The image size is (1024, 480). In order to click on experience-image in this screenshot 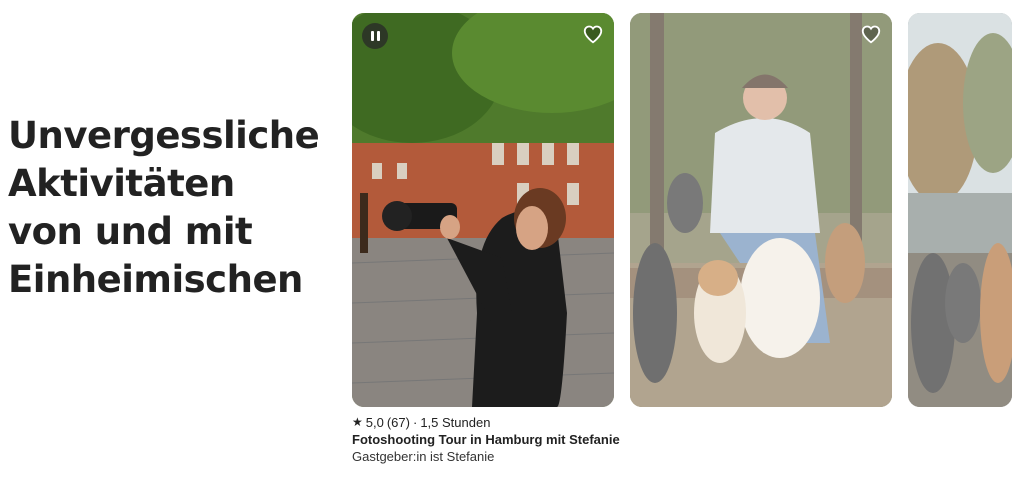, I will do `click(960, 210)`.